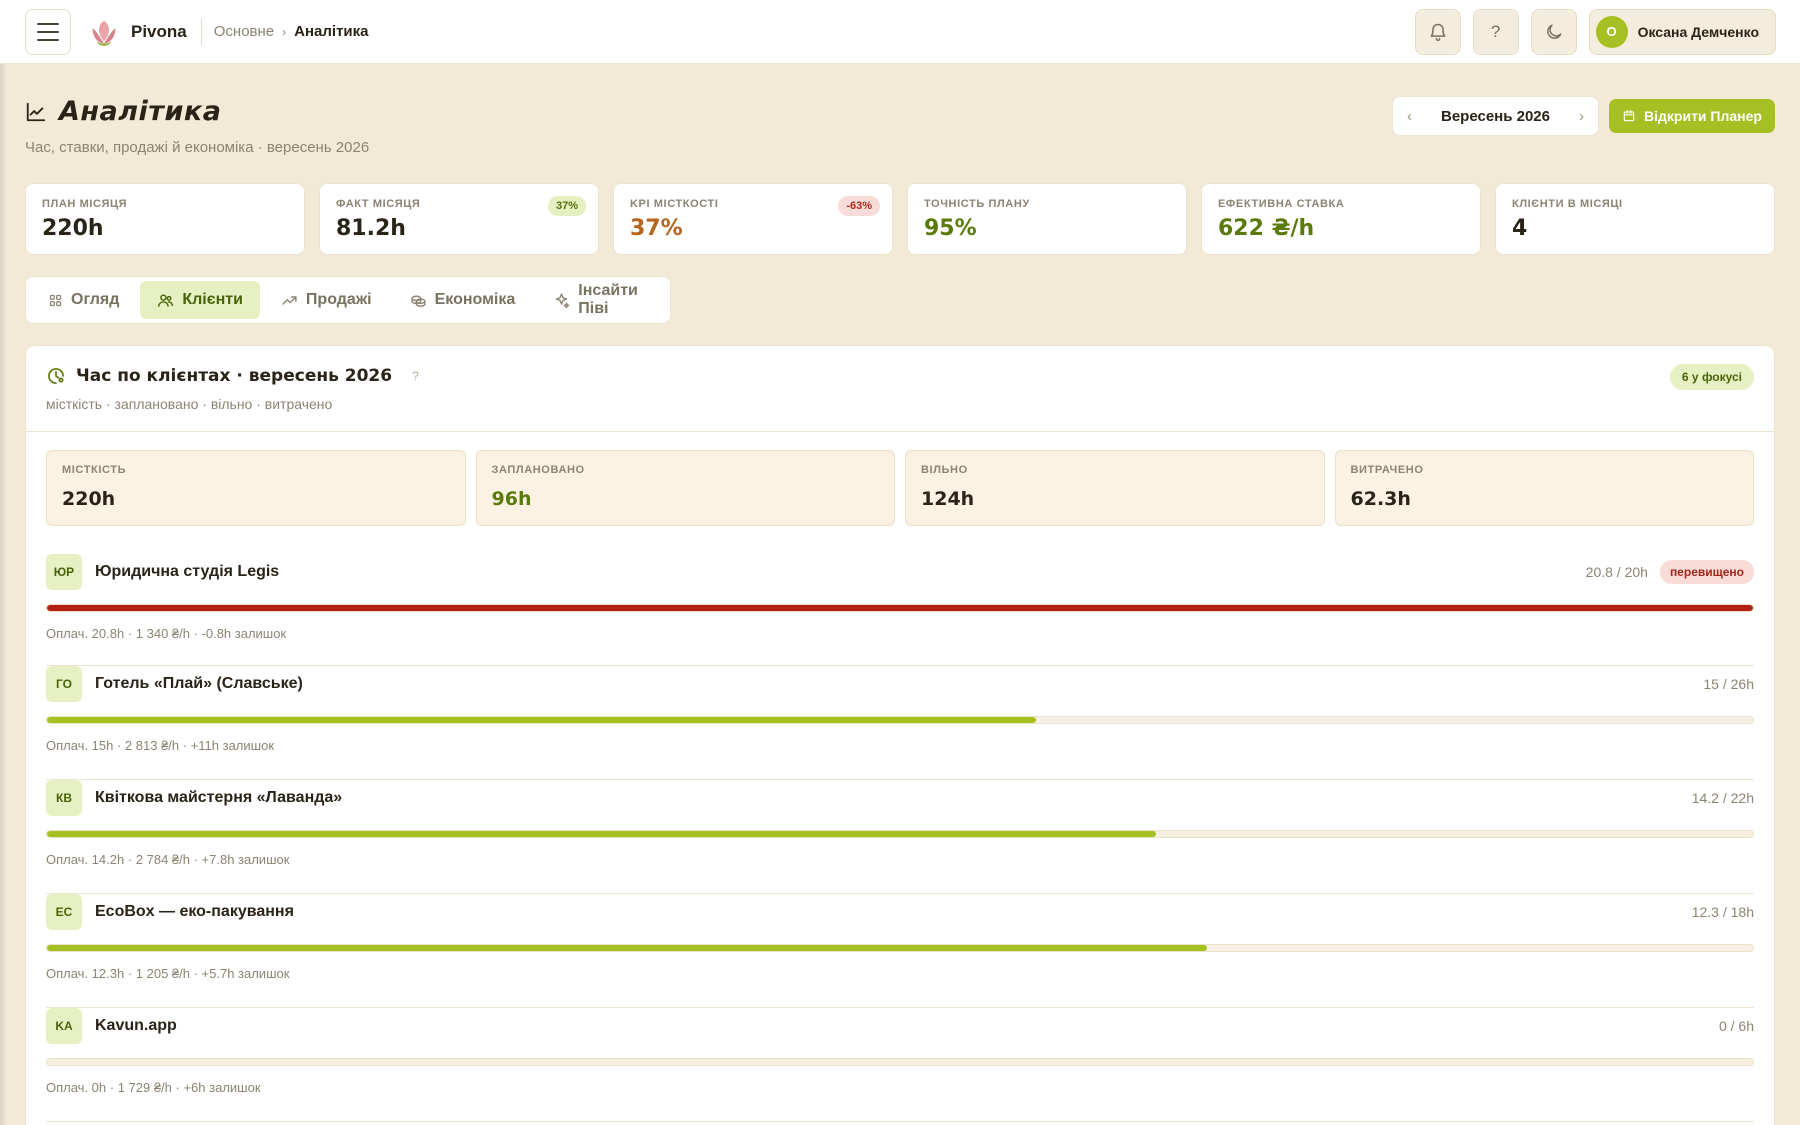 The height and width of the screenshot is (1125, 1800). Describe the element at coordinates (194, 911) in the screenshot. I see `client-name: EcoBox — еко-пакування` at that location.